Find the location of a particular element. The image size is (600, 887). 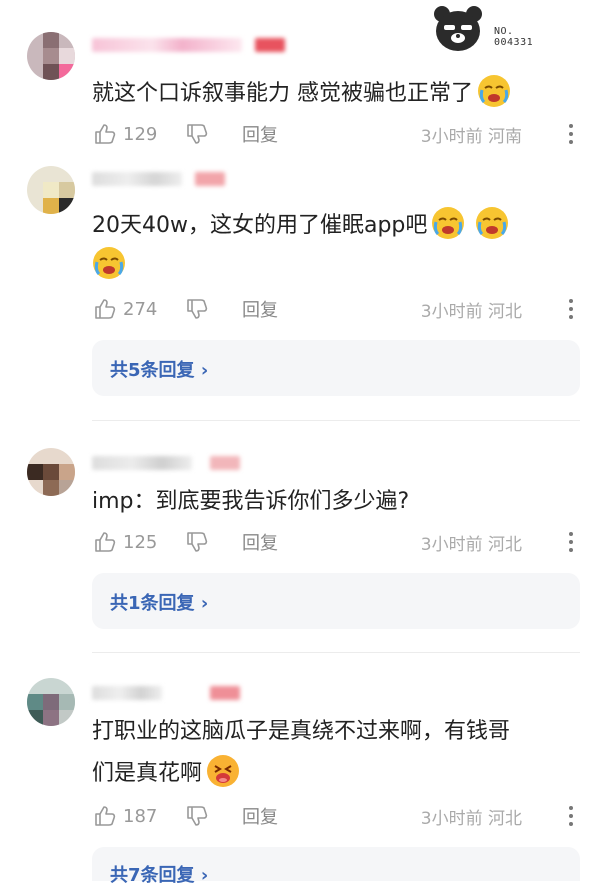

comment-text: 打职业的这脑瓜子是真绕不过来啊，有钱哥 is located at coordinates (301, 731).